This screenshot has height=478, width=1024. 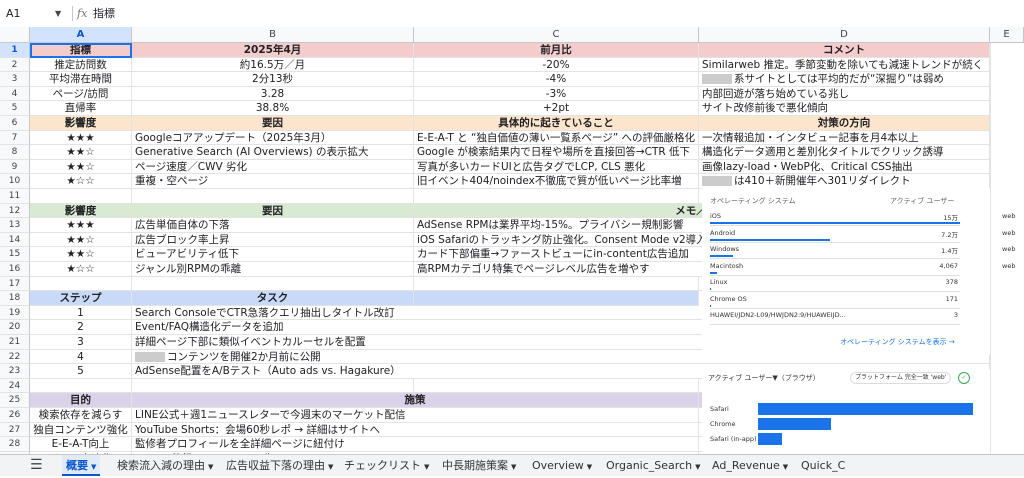 I want to click on row-header: 3, so click(x=15, y=79).